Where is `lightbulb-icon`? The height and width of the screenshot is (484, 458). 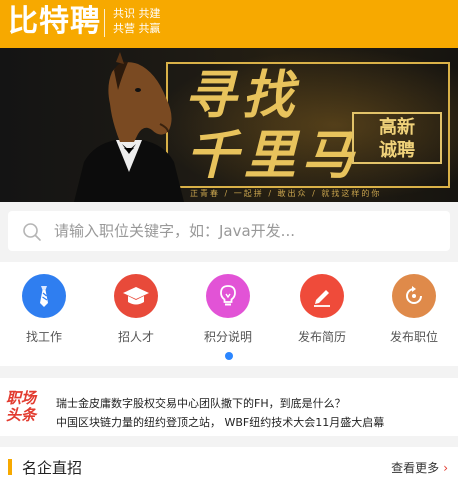
lightbulb-icon is located at coordinates (228, 296).